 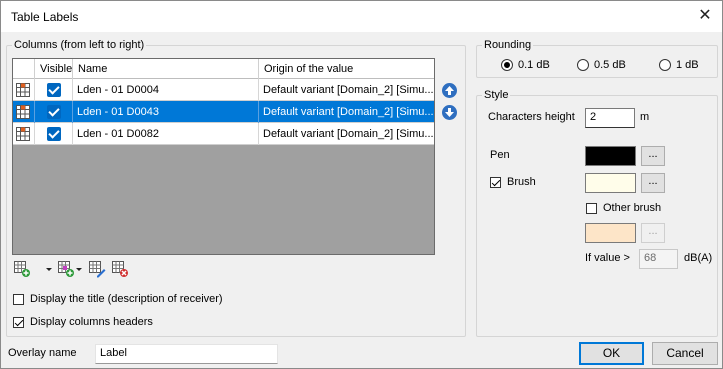 I want to click on add-column-icon, so click(x=22, y=269).